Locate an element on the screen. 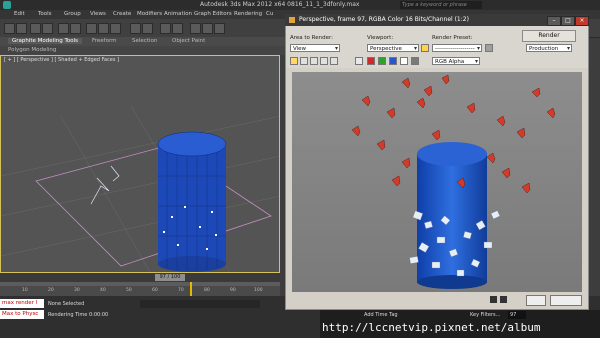 The width and height of the screenshot is (600, 338). spline-path is located at coordinates (100, 191).